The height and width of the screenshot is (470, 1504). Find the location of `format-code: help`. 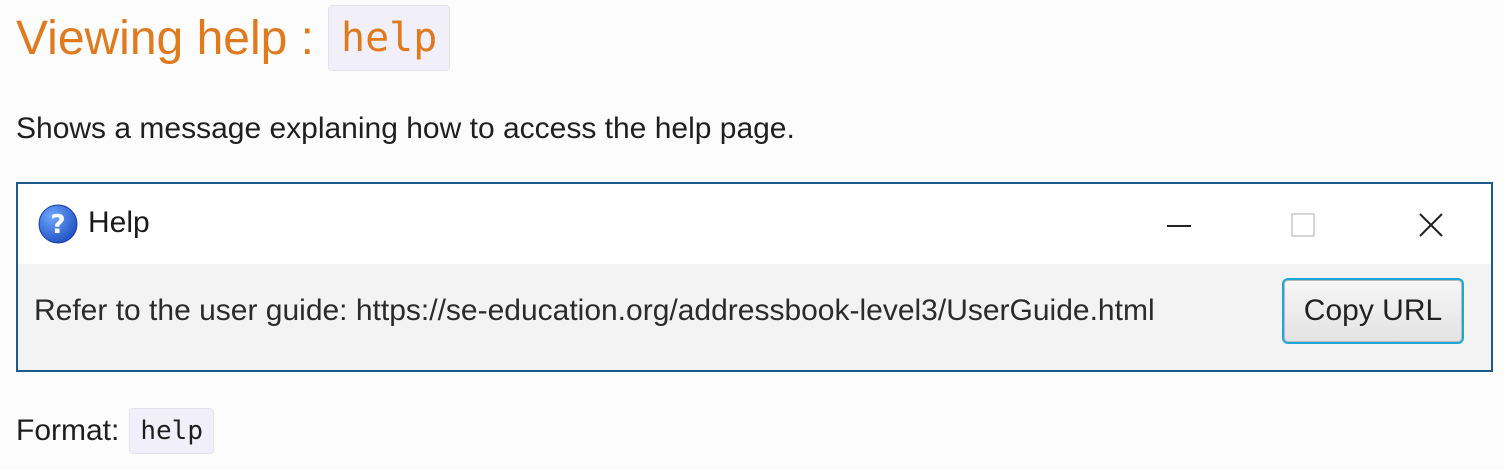

format-code: help is located at coordinates (171, 431).